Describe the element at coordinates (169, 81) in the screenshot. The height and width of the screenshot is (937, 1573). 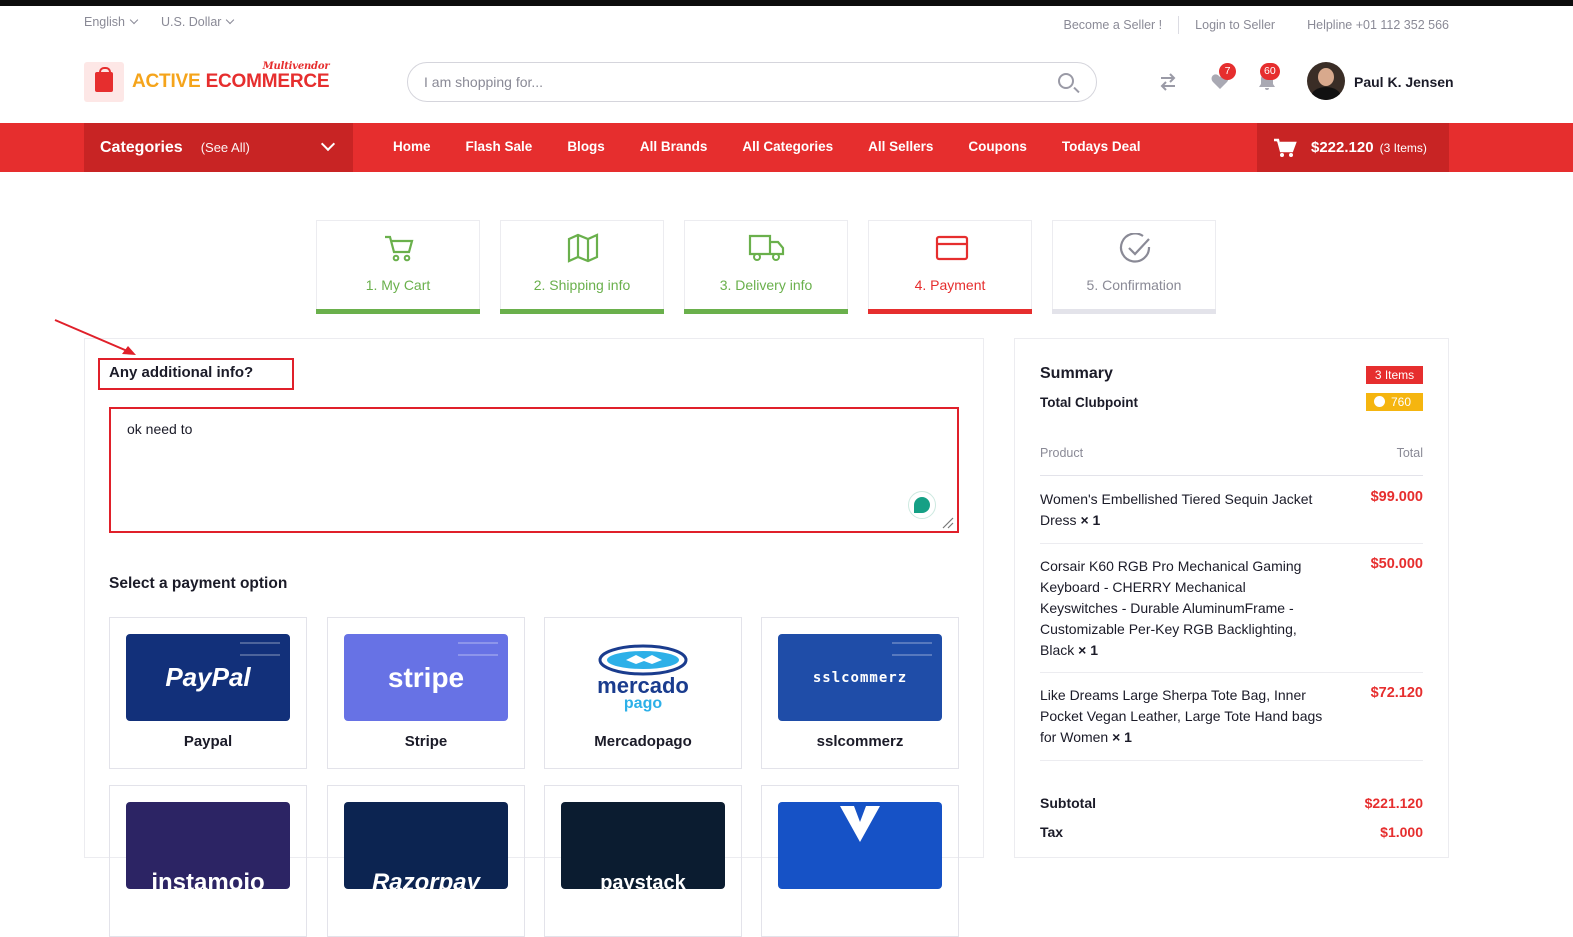
I see `logo-text-active: ACTIVE` at that location.